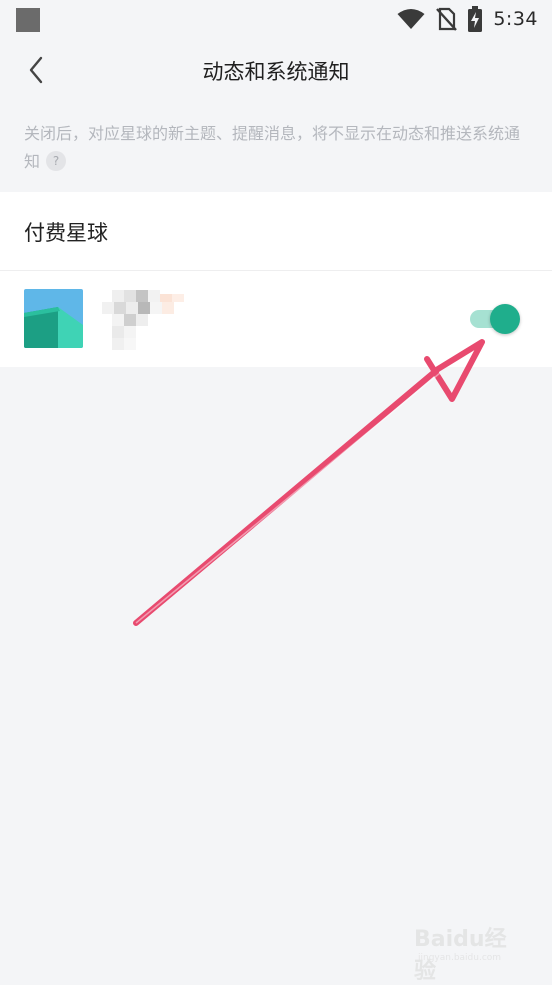  Describe the element at coordinates (460, 958) in the screenshot. I see `watermark-url: jingyan.baidu.com` at that location.